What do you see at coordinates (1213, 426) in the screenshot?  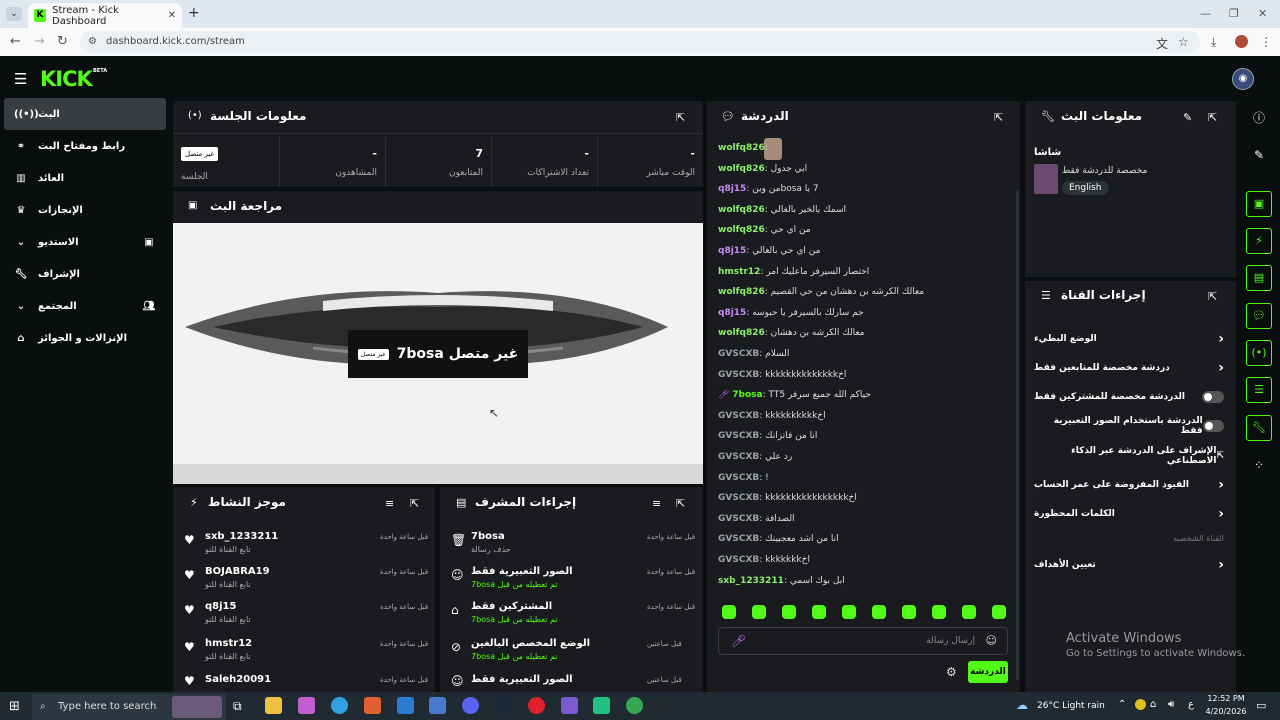 I see `emotes-only-toggle` at bounding box center [1213, 426].